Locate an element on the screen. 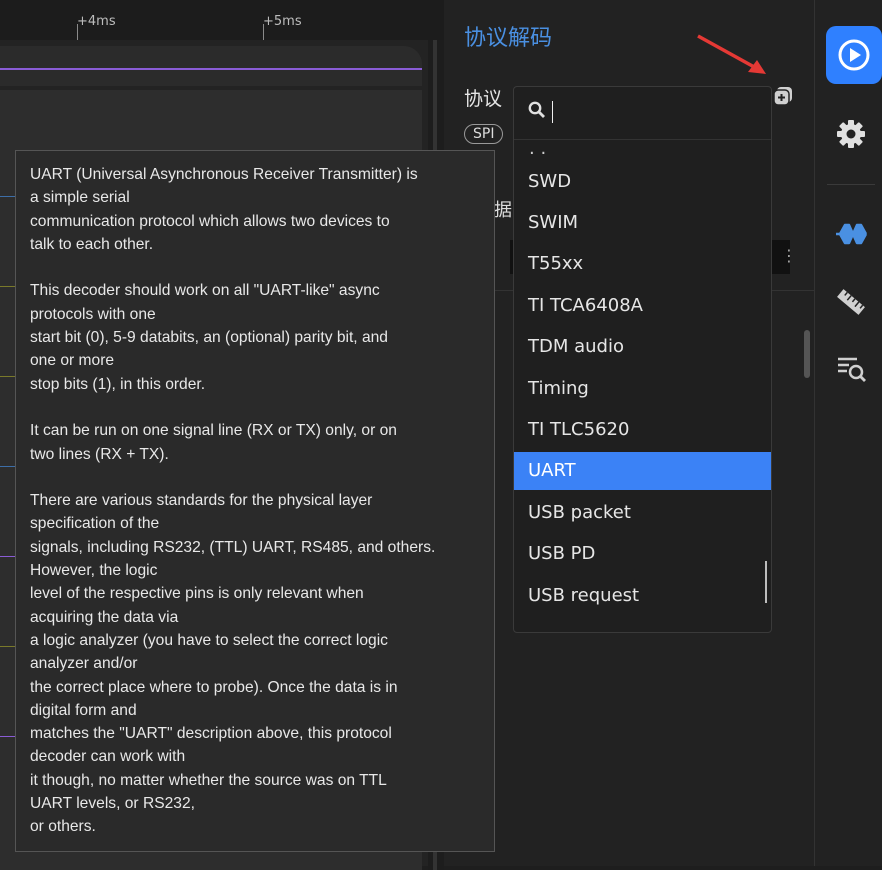 The width and height of the screenshot is (882, 870). run-button is located at coordinates (854, 55).